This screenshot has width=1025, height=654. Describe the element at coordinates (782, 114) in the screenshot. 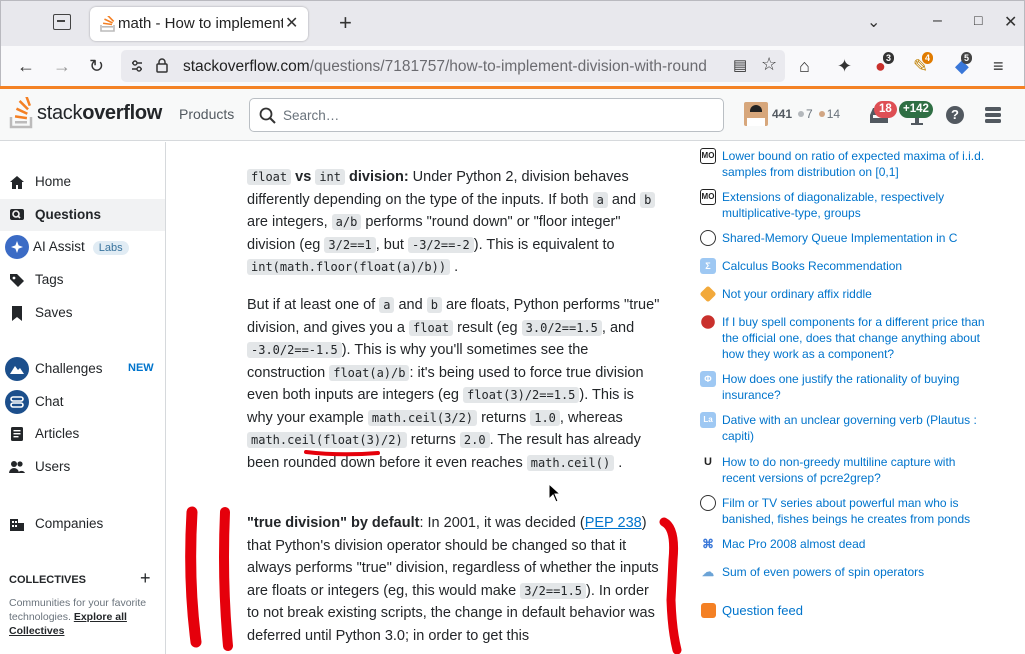

I see `reputation-count: 441` at that location.